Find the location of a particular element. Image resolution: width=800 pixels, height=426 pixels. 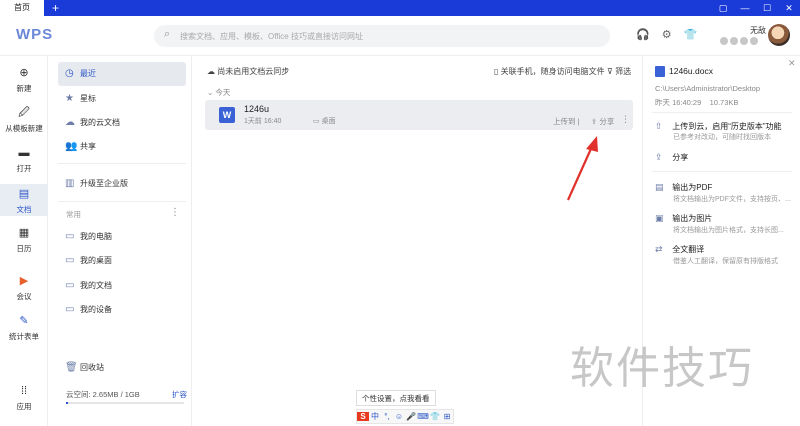

ime-emoji-icon: ☺ is located at coordinates (399, 416).